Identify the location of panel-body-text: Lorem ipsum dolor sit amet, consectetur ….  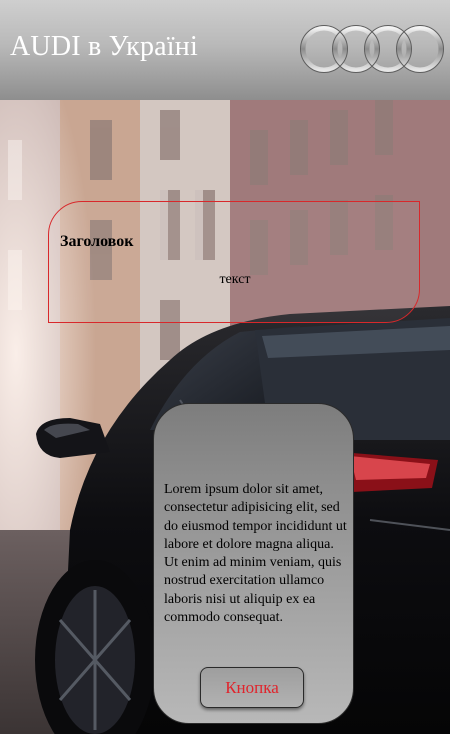
(255, 554).